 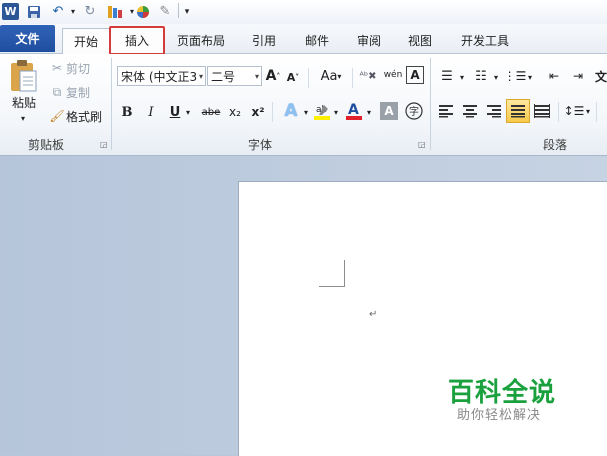 I want to click on bullets-dropdown-icon: ▾, so click(x=462, y=77).